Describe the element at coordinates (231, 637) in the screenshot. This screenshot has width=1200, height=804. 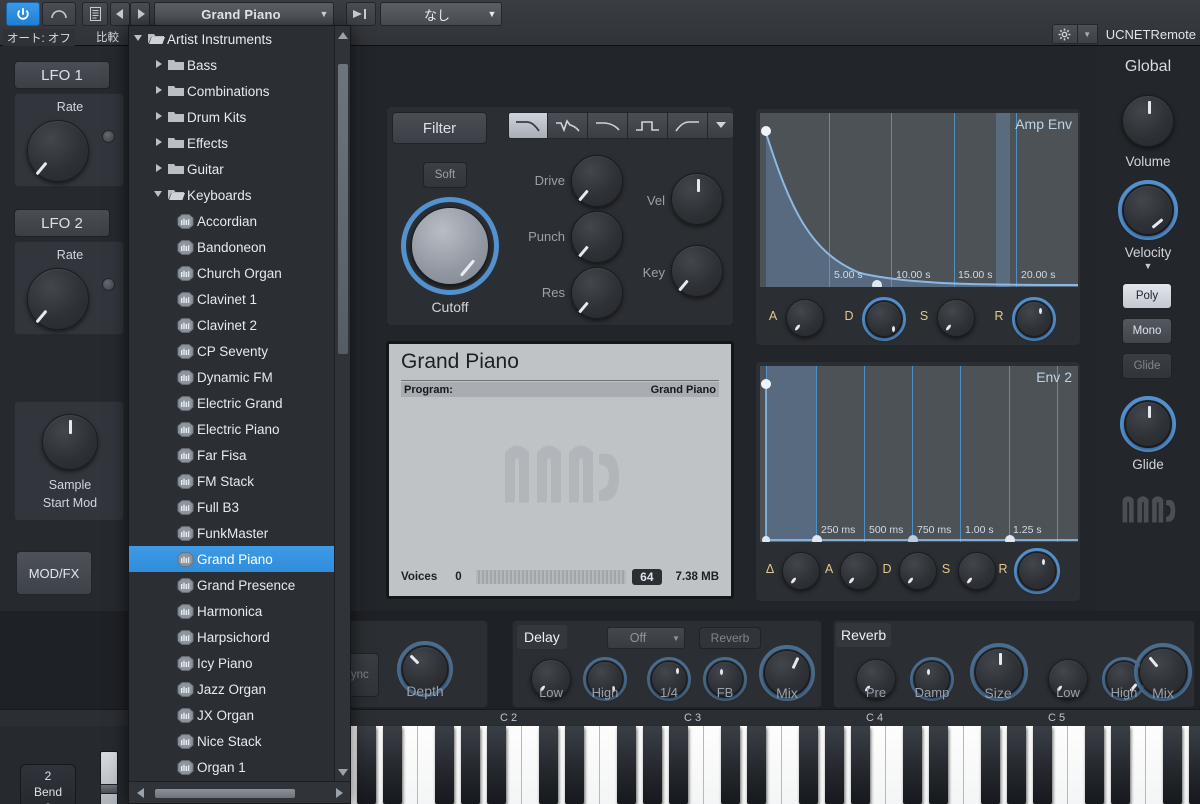
I see `instrument-item: Harpsichord` at that location.